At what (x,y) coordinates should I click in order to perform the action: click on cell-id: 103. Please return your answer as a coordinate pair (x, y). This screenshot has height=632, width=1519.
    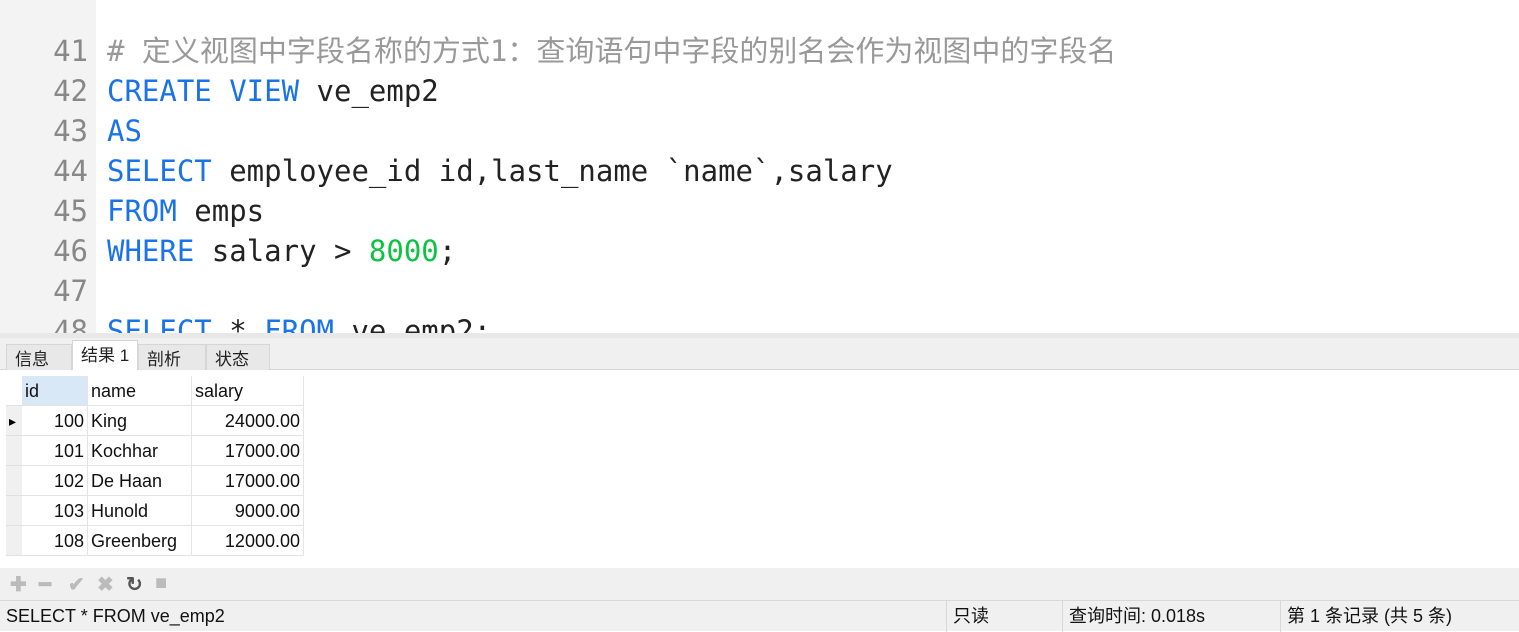
    Looking at the image, I should click on (55, 511).